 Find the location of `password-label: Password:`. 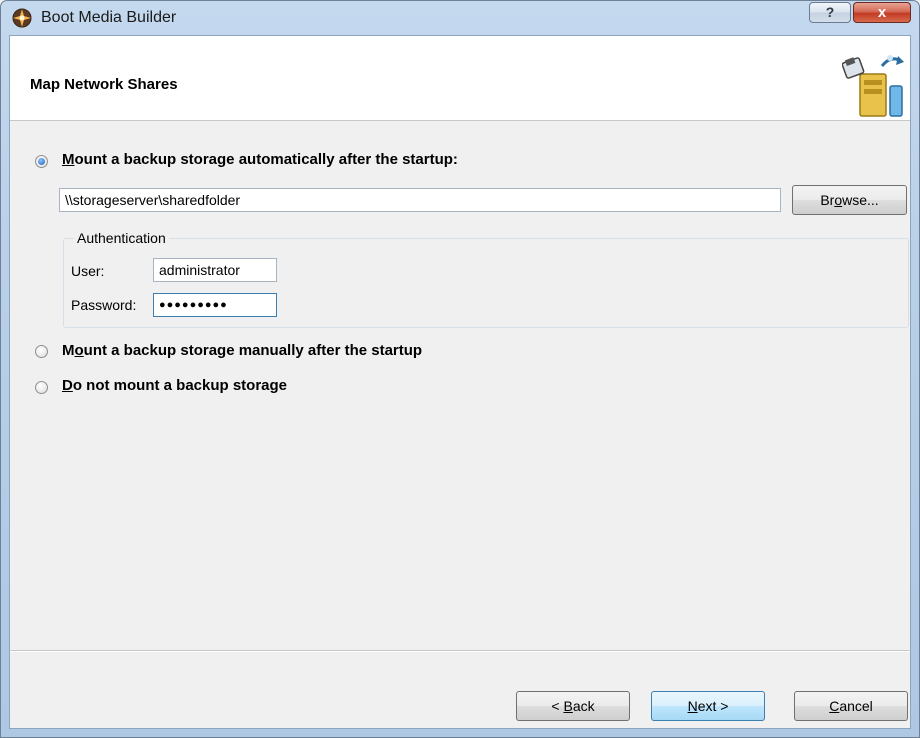

password-label: Password: is located at coordinates (104, 305).